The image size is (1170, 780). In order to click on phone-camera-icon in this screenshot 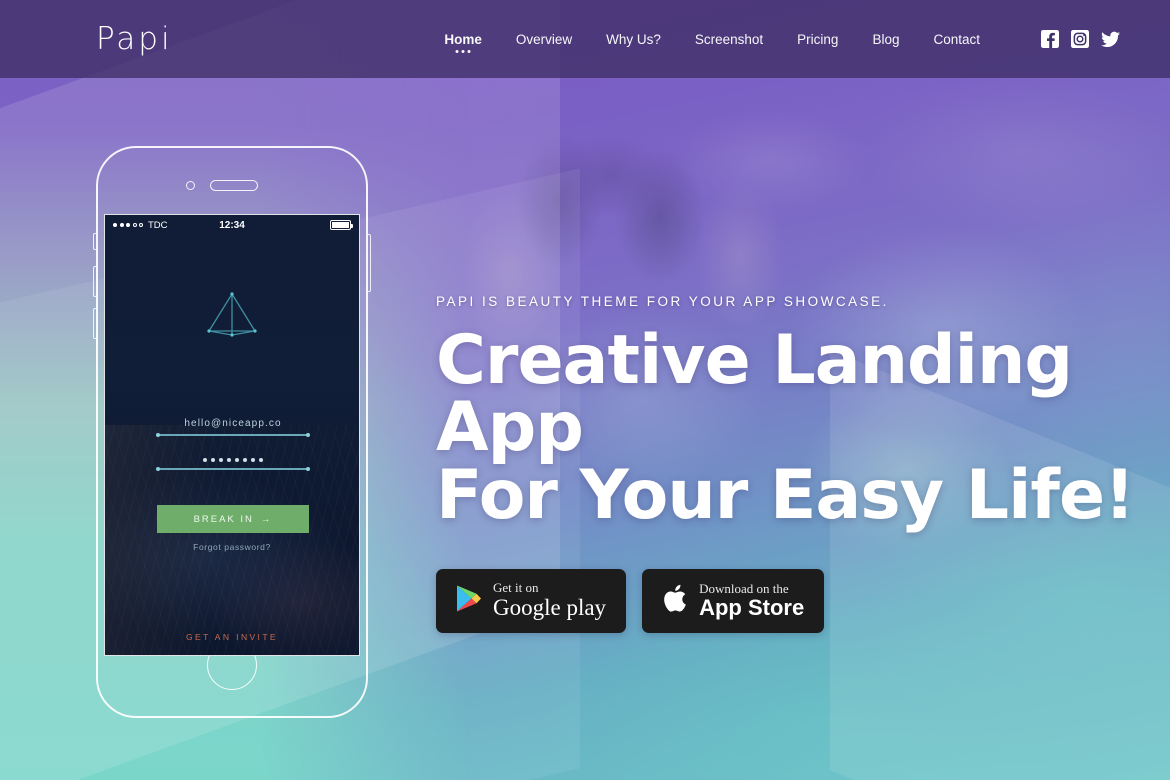, I will do `click(190, 185)`.